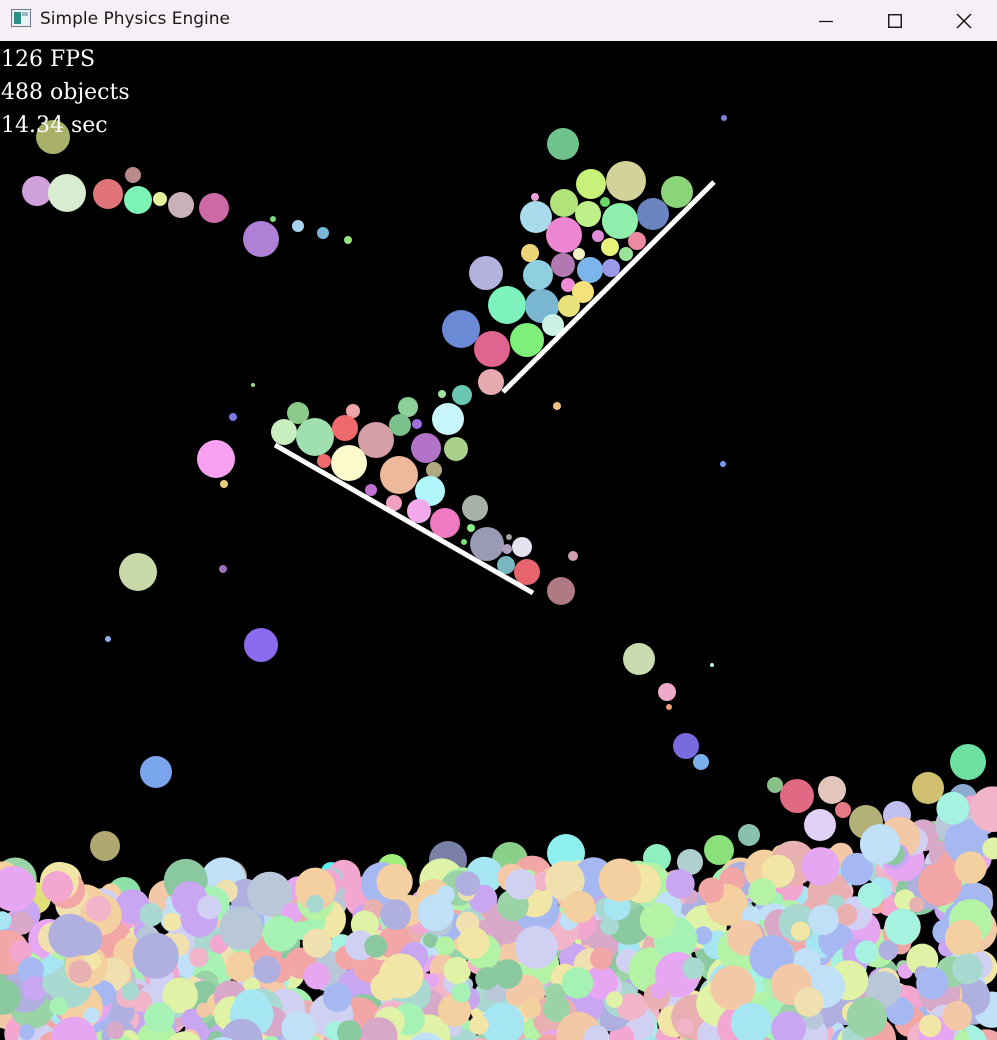  I want to click on close-button, so click(963, 20).